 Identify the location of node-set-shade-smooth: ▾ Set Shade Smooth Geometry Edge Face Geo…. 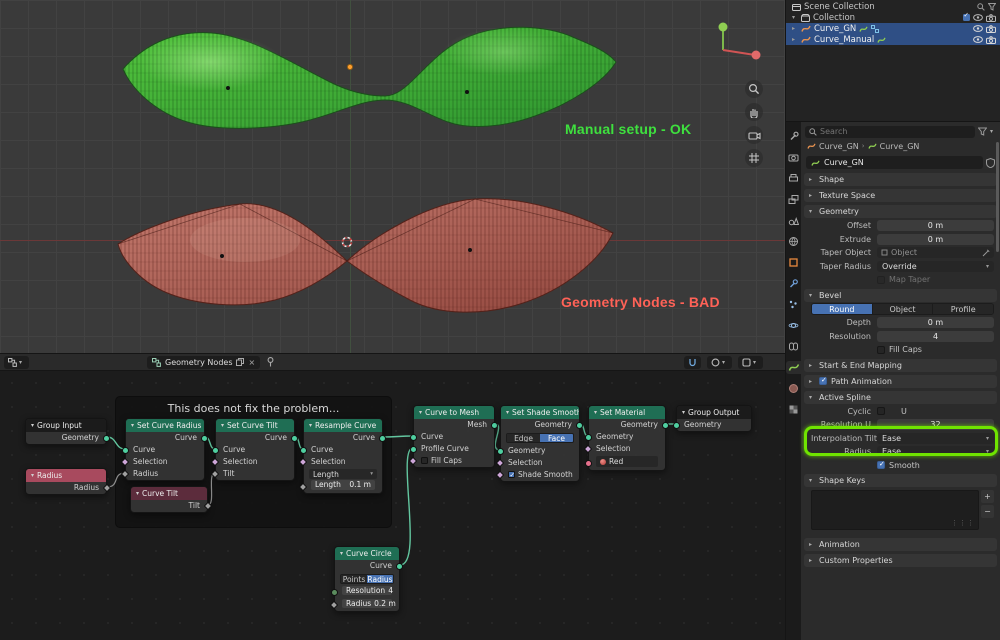
(539, 443).